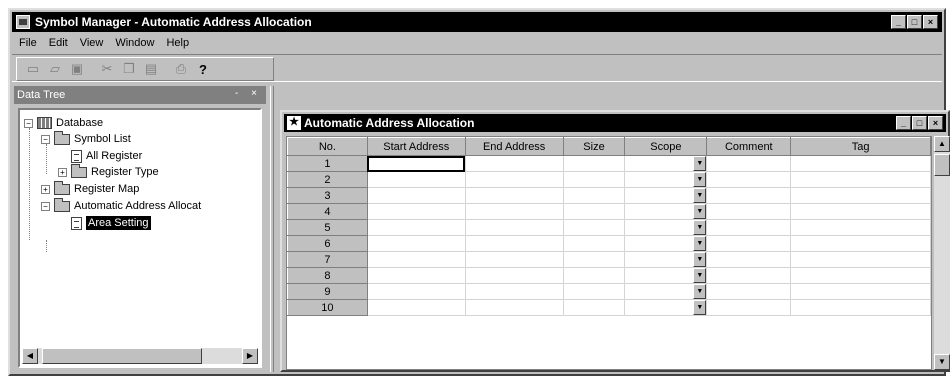  What do you see at coordinates (33, 69) in the screenshot?
I see `new-icon: ▭` at bounding box center [33, 69].